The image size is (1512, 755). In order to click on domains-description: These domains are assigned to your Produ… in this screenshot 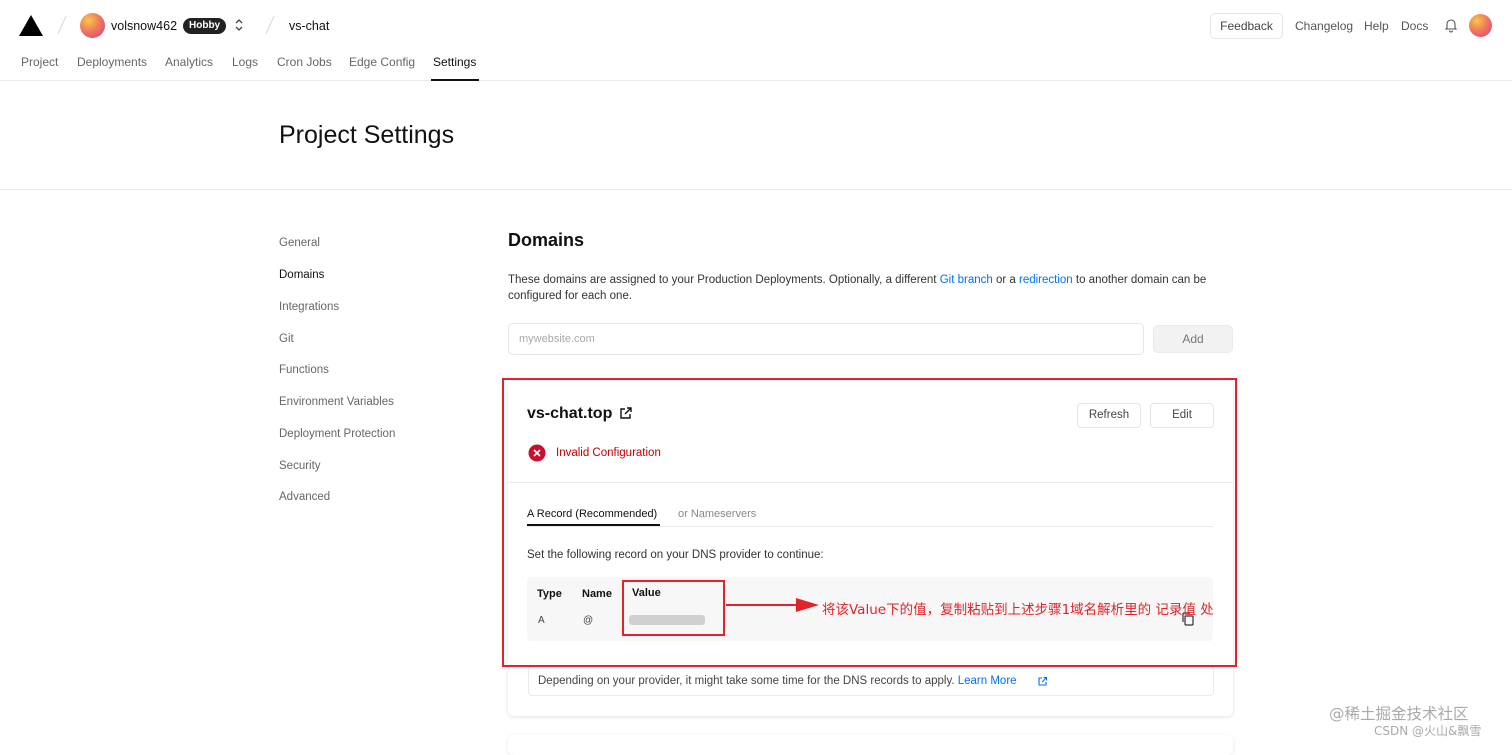, I will do `click(873, 288)`.